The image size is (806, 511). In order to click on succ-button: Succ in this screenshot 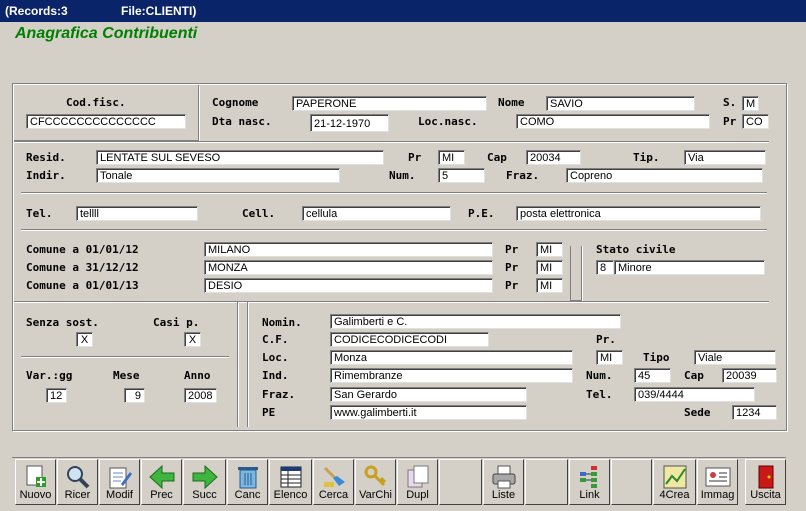, I will do `click(204, 482)`.